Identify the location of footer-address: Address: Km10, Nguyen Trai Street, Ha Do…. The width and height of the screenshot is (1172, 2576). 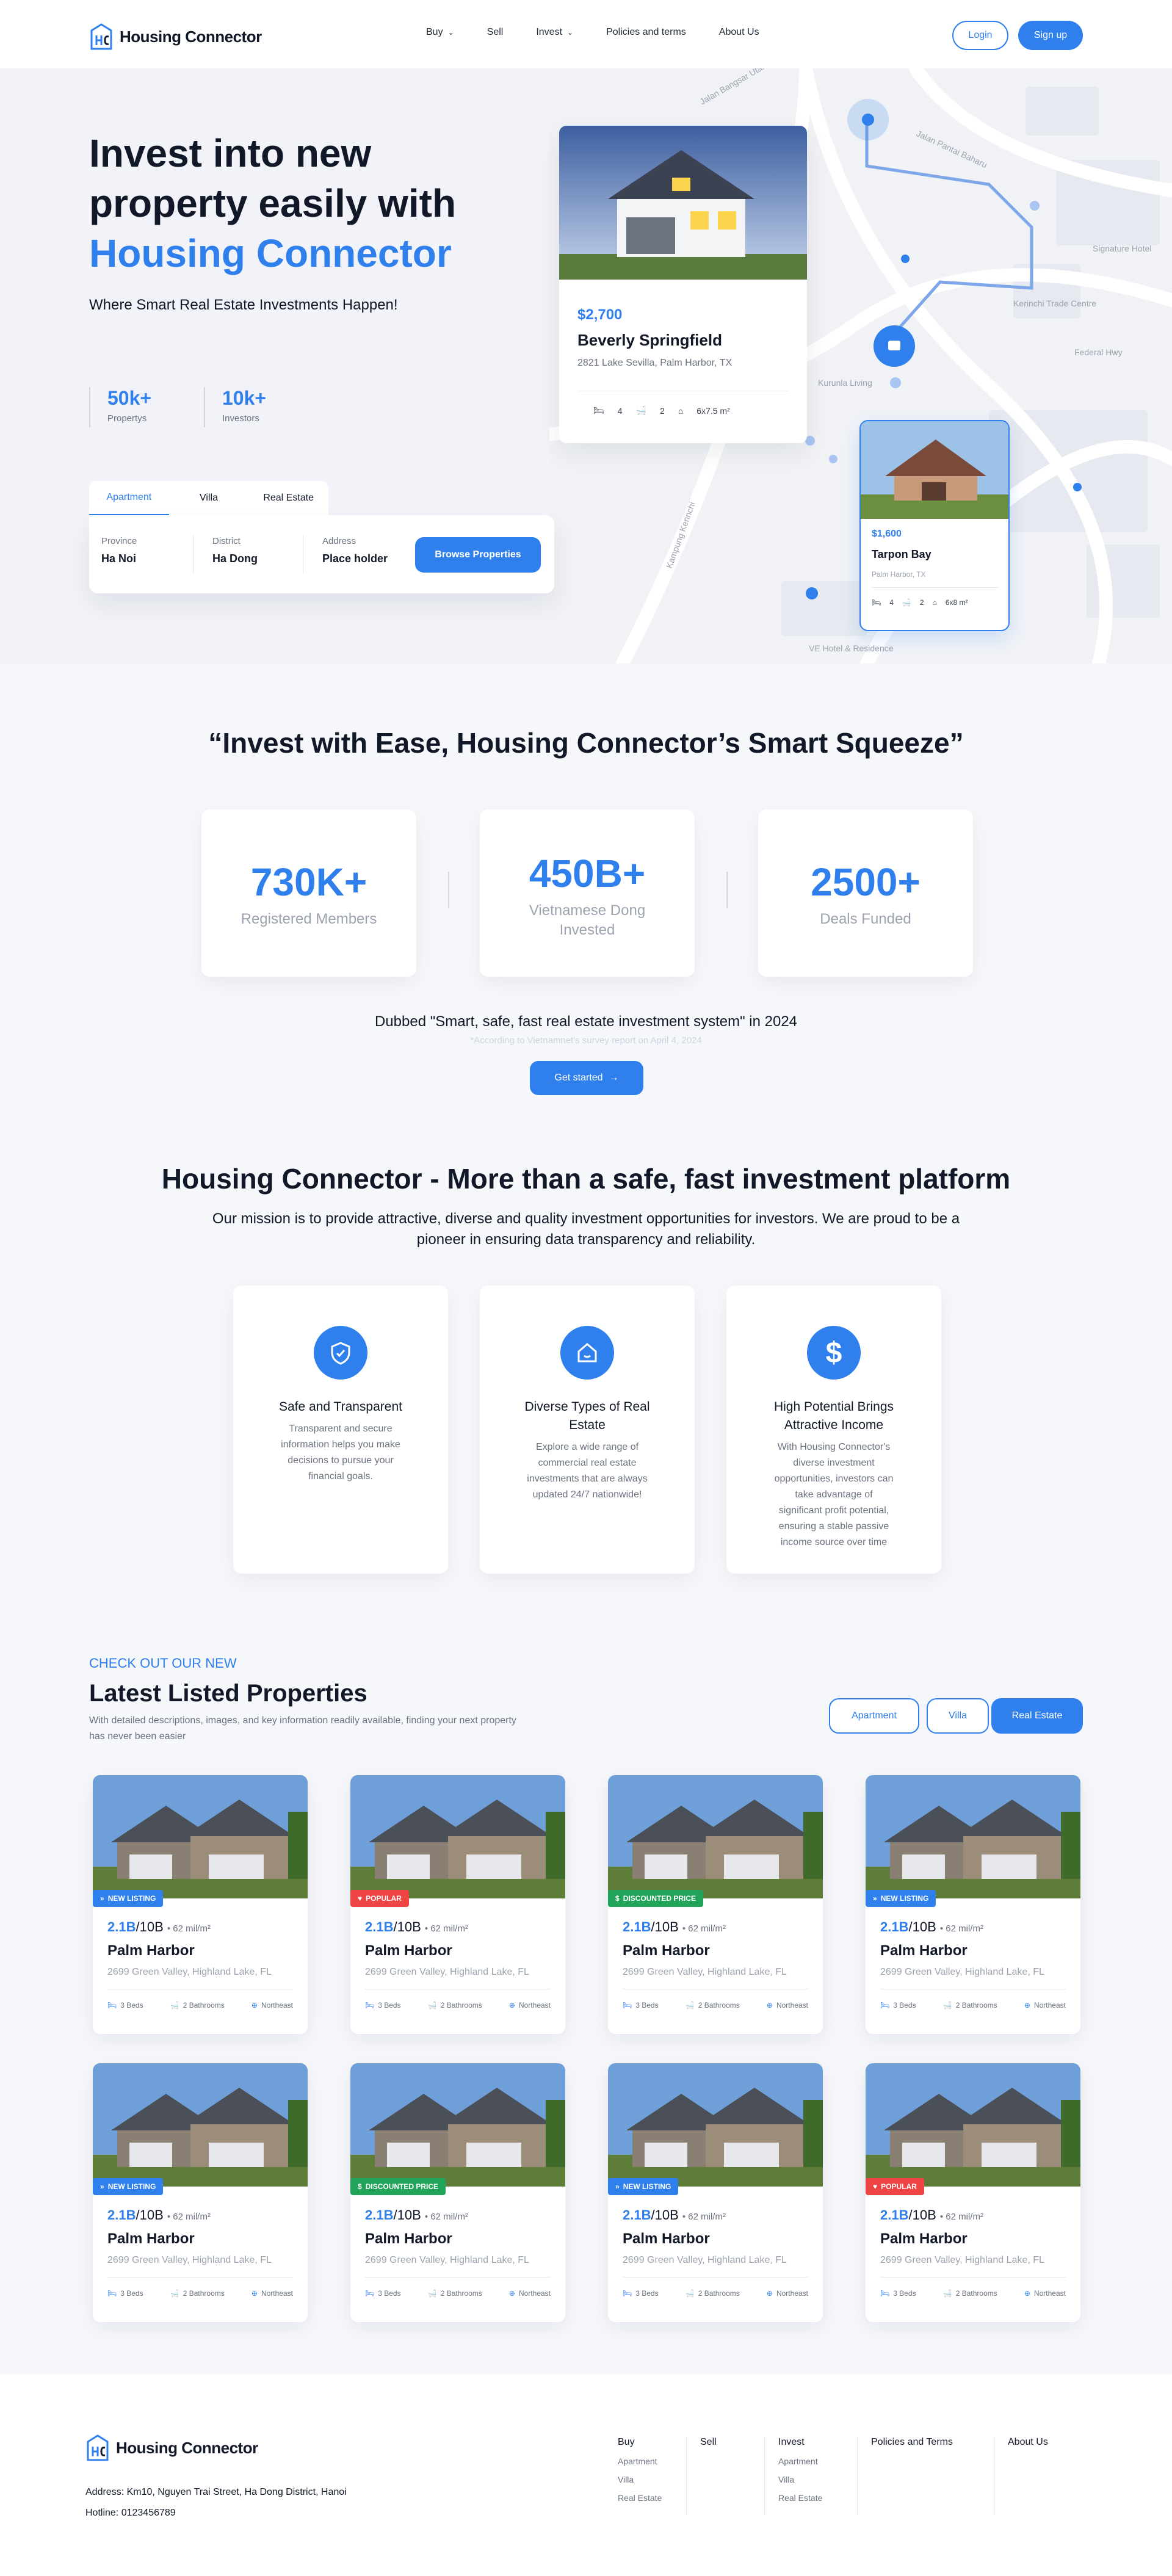
(216, 2492).